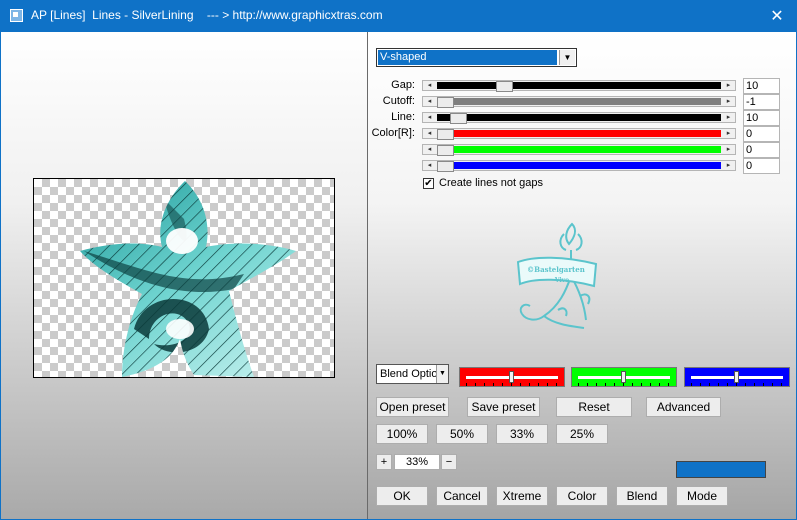 This screenshot has width=797, height=520. I want to click on slider-value-cutoff: -1, so click(761, 102).